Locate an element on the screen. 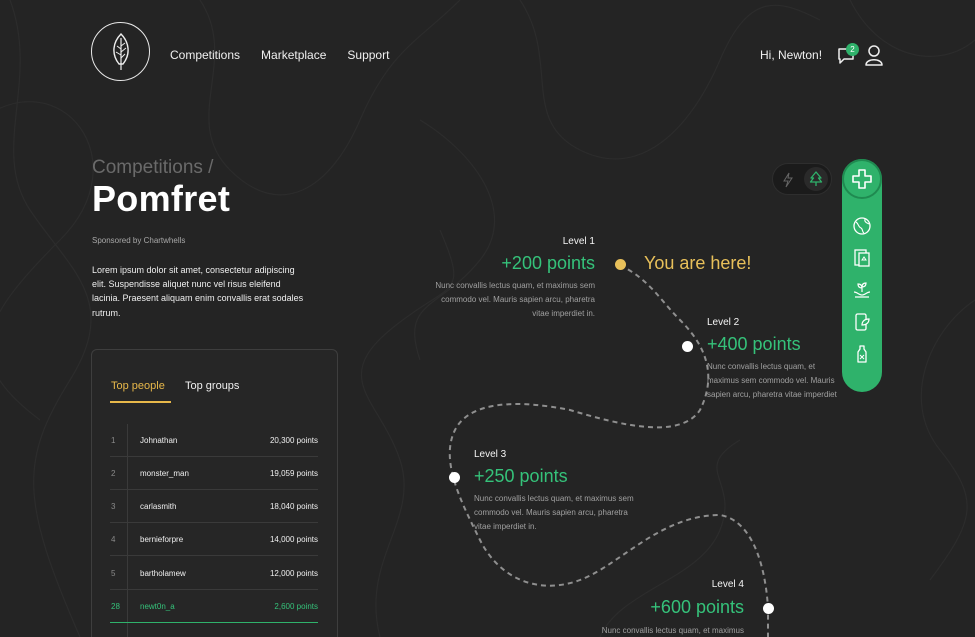 This screenshot has height=637, width=975. level-2-name: Level 2 is located at coordinates (723, 322).